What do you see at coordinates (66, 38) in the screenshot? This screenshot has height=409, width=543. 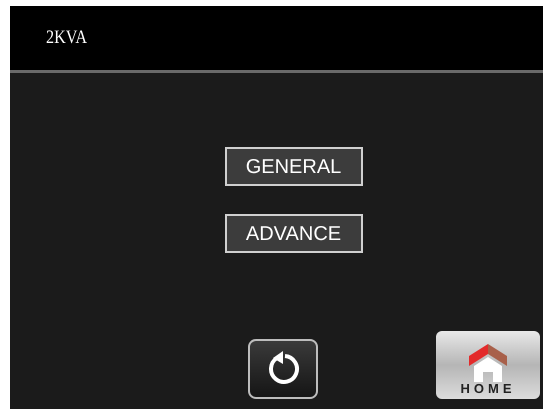 I see `screen-title: 2KVA` at bounding box center [66, 38].